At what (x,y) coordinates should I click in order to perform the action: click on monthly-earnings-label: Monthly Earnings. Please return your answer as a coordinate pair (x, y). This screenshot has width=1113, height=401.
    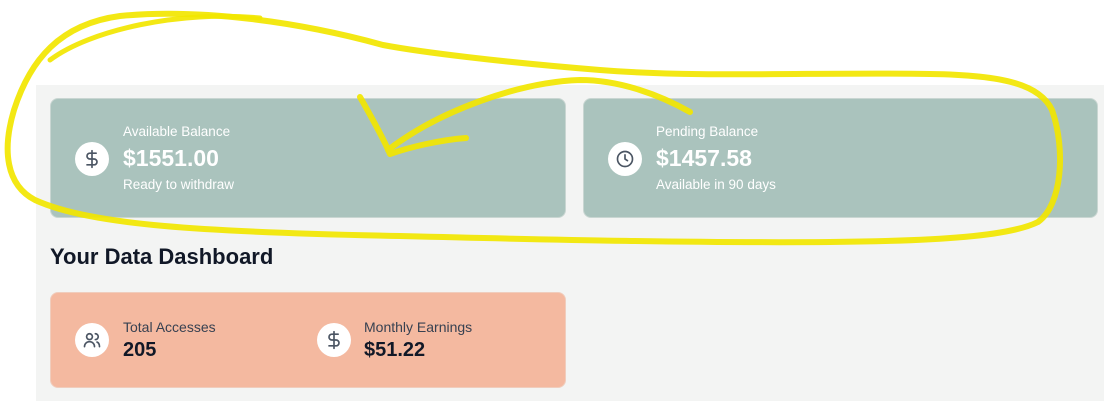
    Looking at the image, I should click on (418, 327).